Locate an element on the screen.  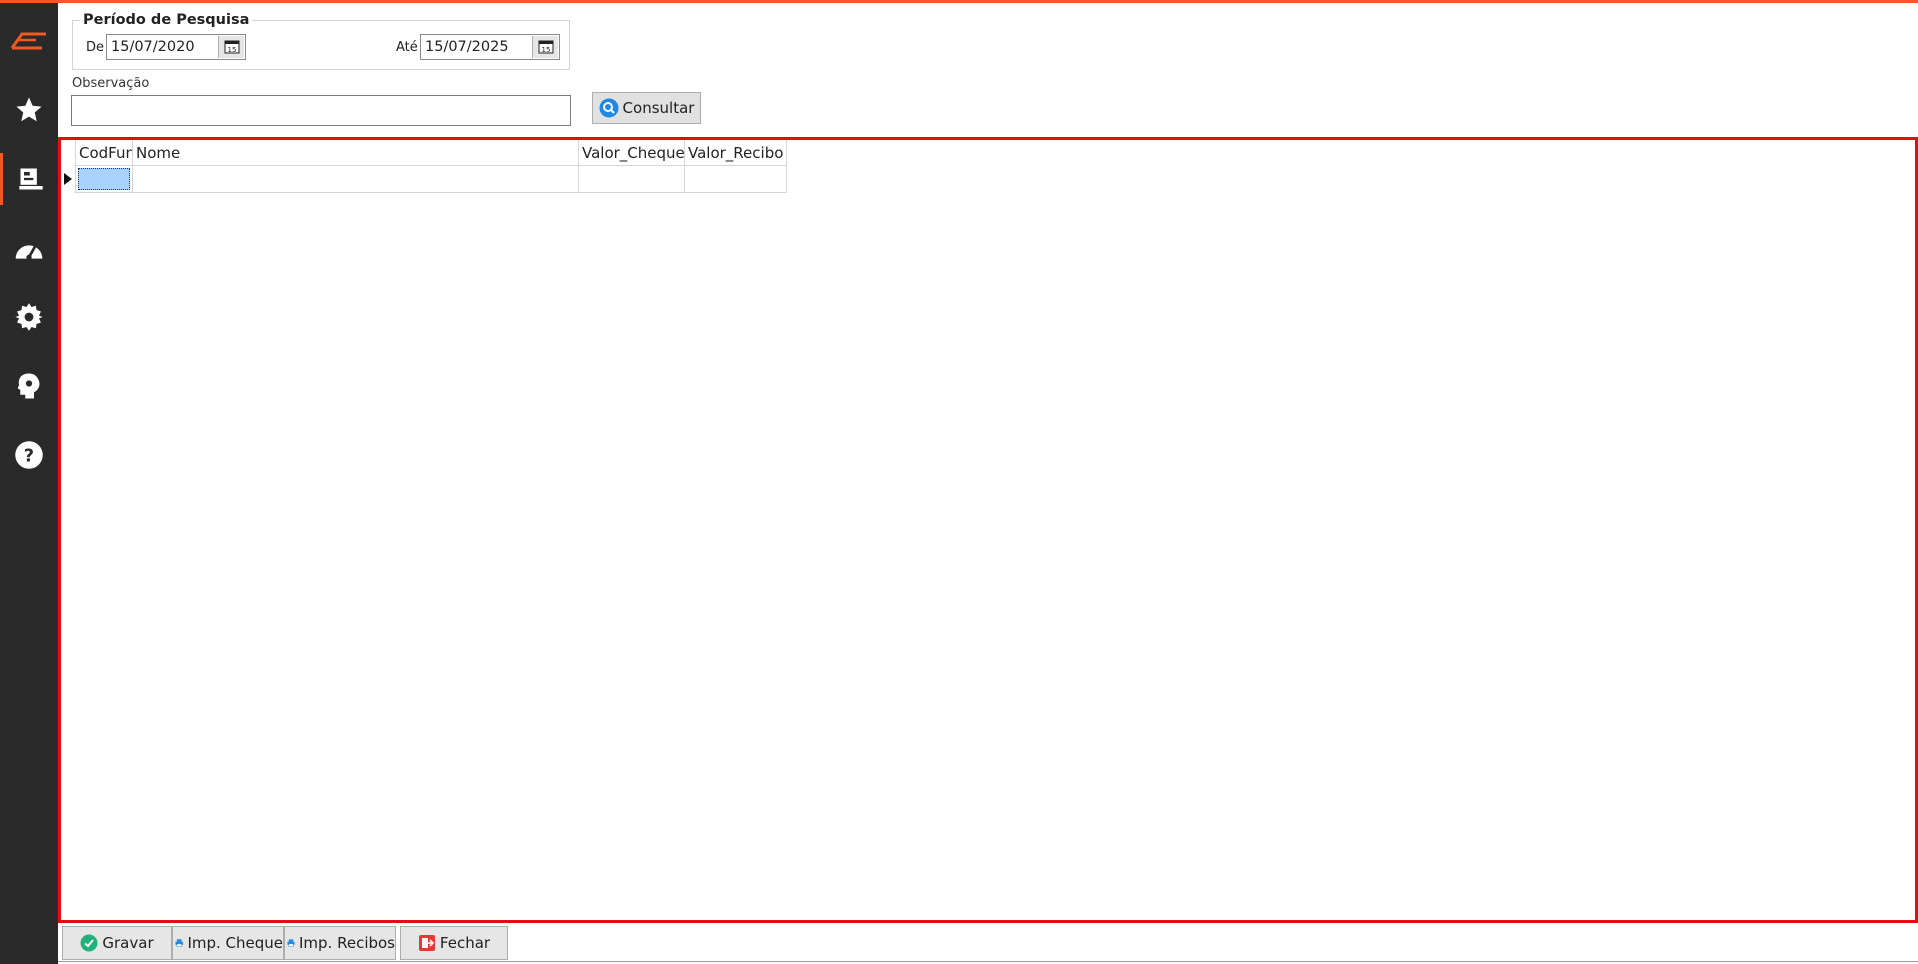
help-icon: ? is located at coordinates (29, 455).